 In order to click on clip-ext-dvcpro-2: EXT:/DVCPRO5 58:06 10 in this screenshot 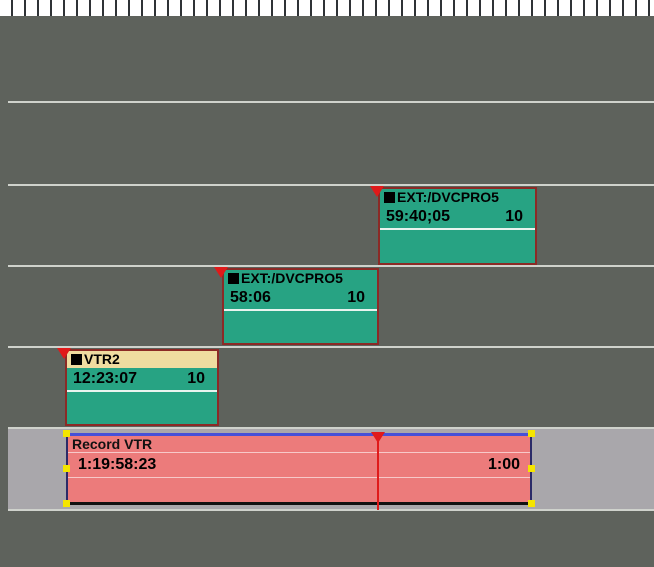, I will do `click(300, 306)`.